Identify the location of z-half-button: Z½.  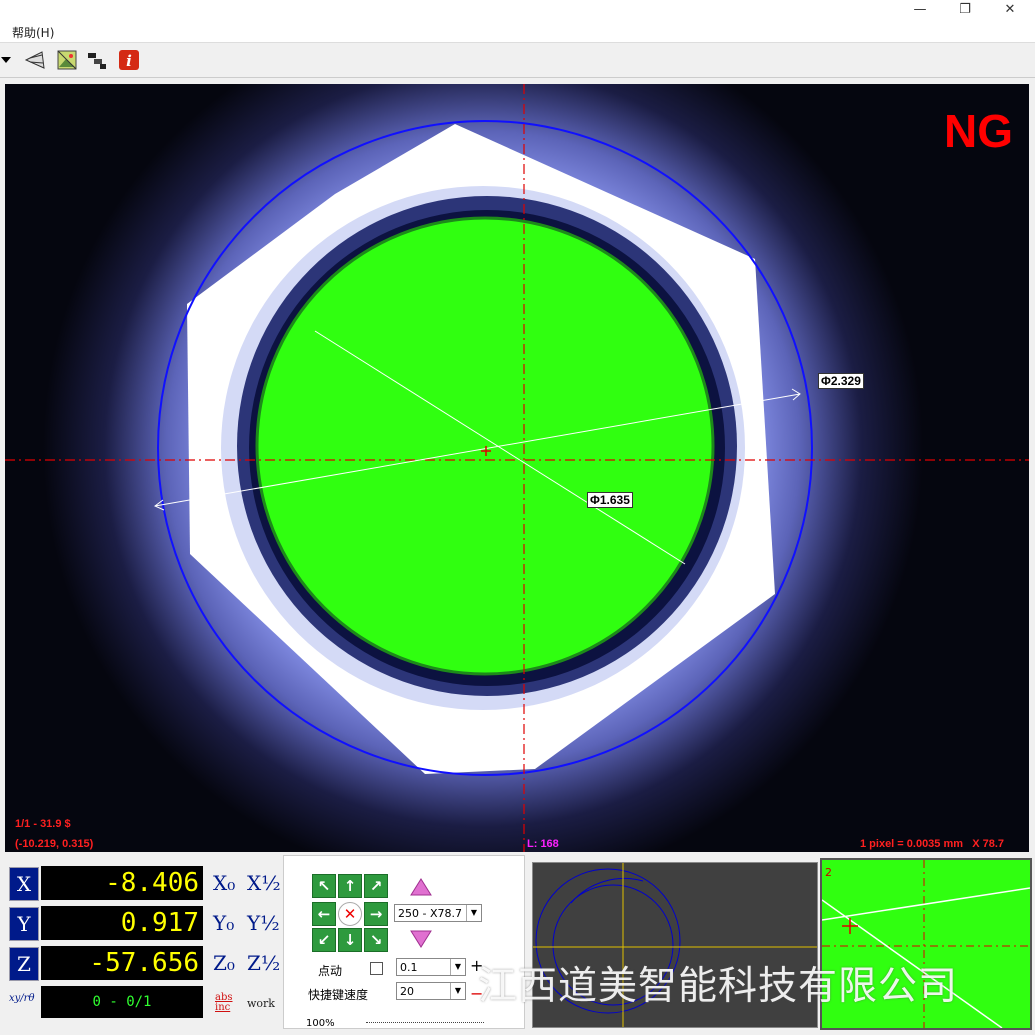
(263, 963).